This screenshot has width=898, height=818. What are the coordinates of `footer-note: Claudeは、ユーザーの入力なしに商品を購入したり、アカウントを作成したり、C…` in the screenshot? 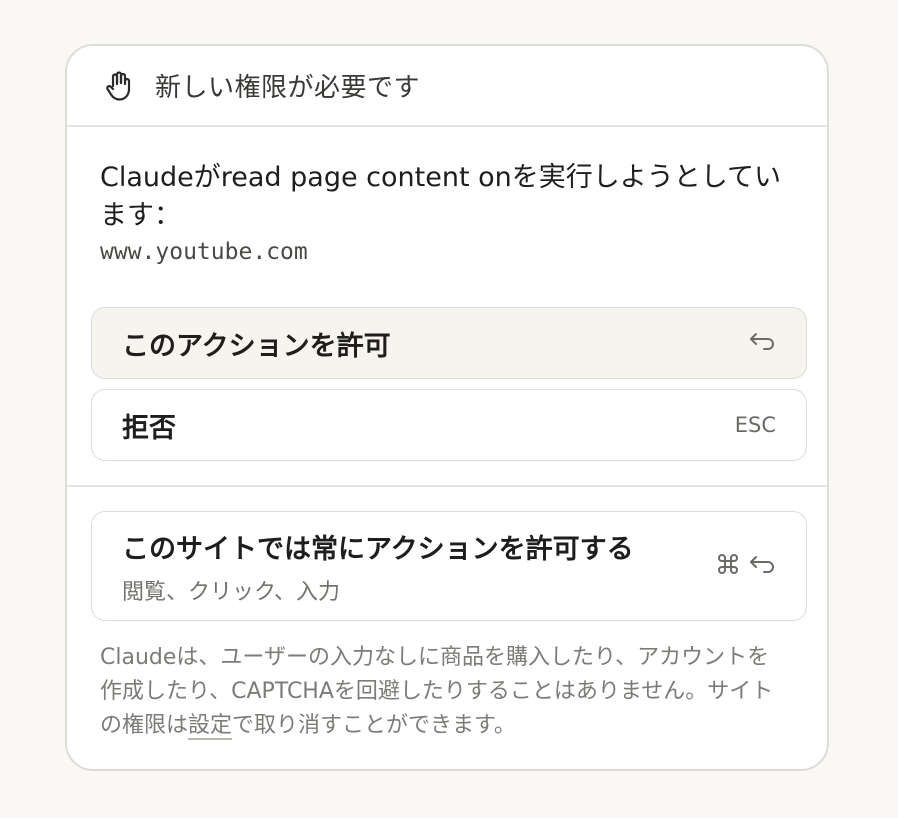 It's located at (445, 692).